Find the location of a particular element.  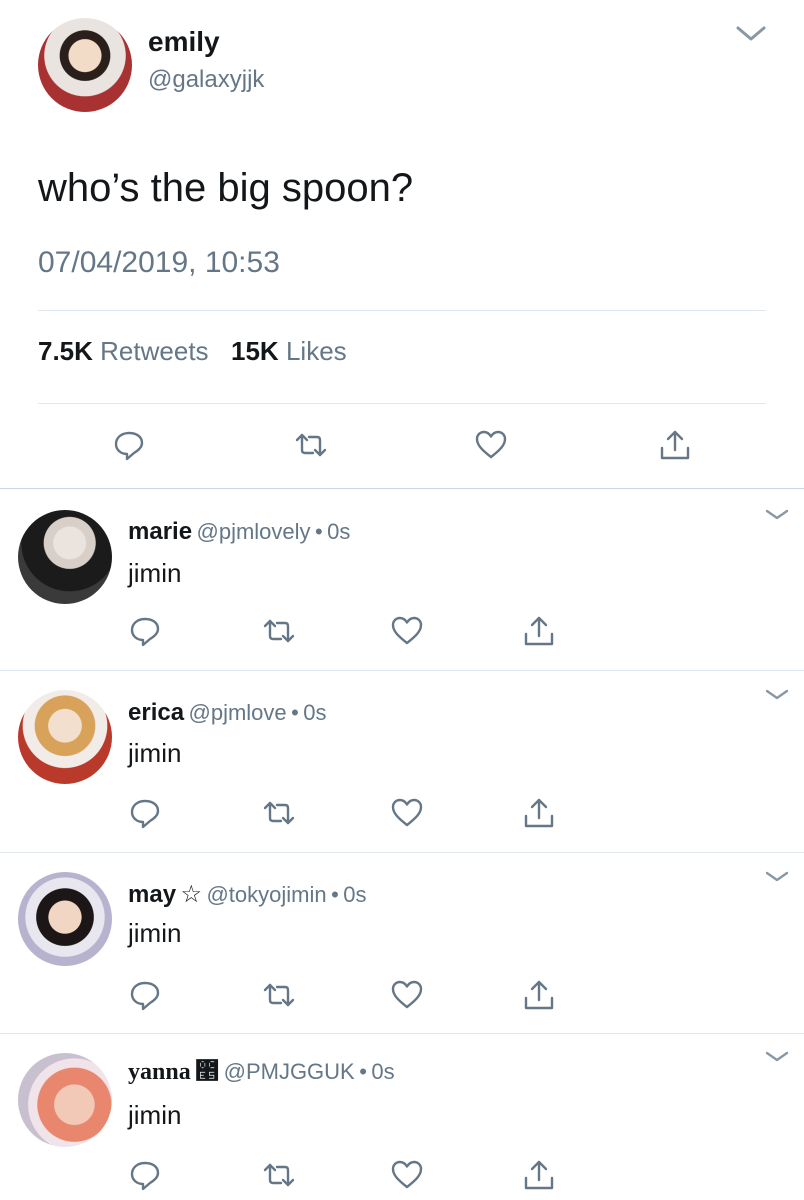

reply-author-handle: @tokyojimin is located at coordinates (266, 894).